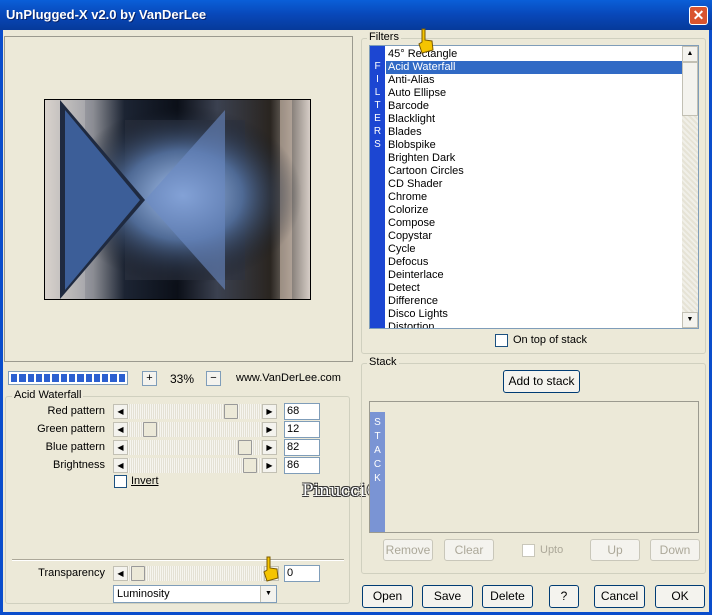 The image size is (712, 615). What do you see at coordinates (302, 429) in the screenshot?
I see `slider-value: 12` at bounding box center [302, 429].